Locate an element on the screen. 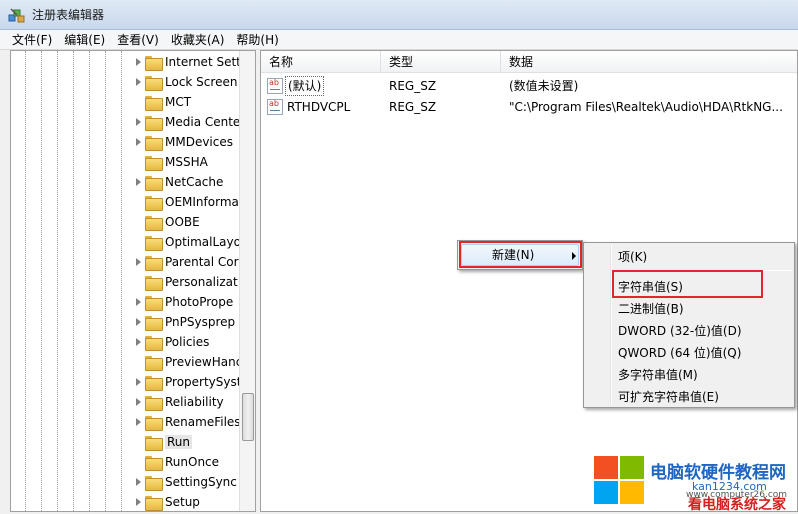 The width and height of the screenshot is (798, 514). tree-item: SettingSync is located at coordinates (185, 482).